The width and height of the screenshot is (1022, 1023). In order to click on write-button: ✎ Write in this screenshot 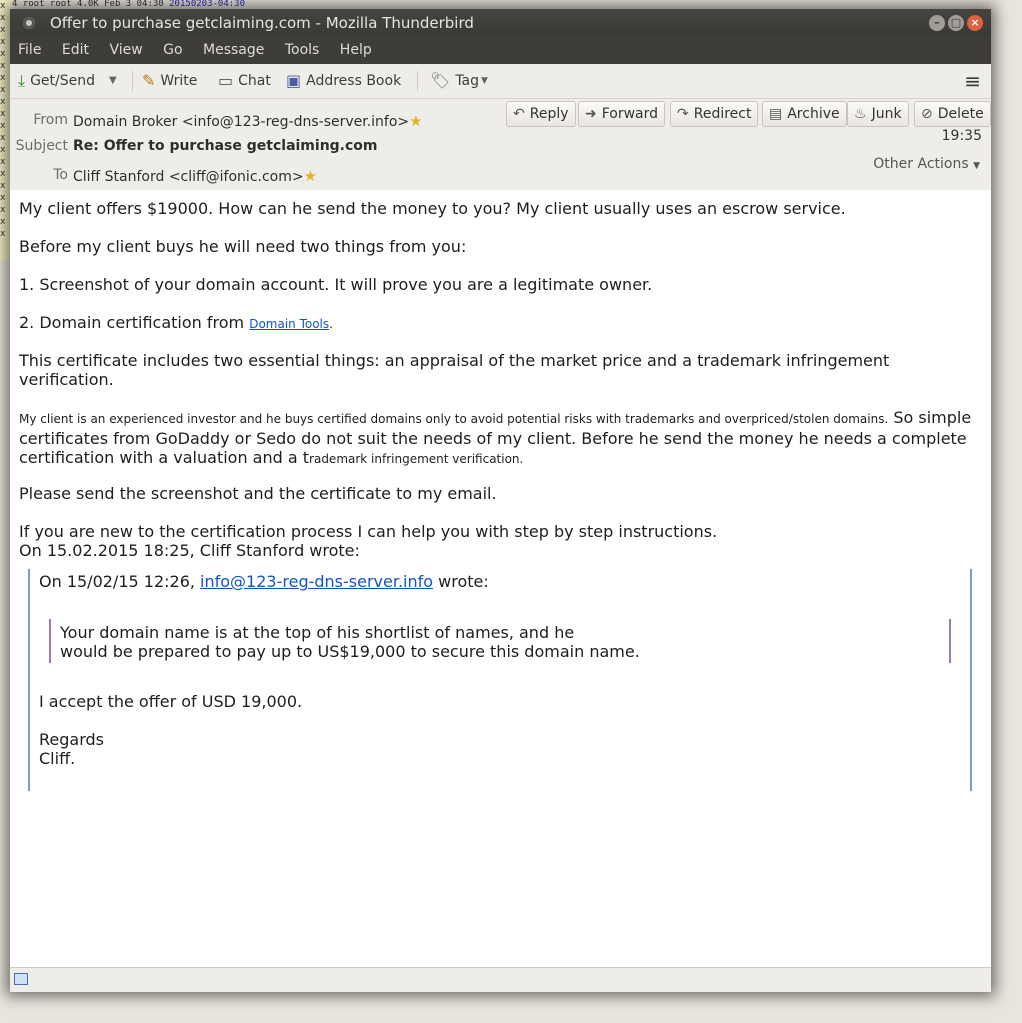, I will do `click(169, 81)`.